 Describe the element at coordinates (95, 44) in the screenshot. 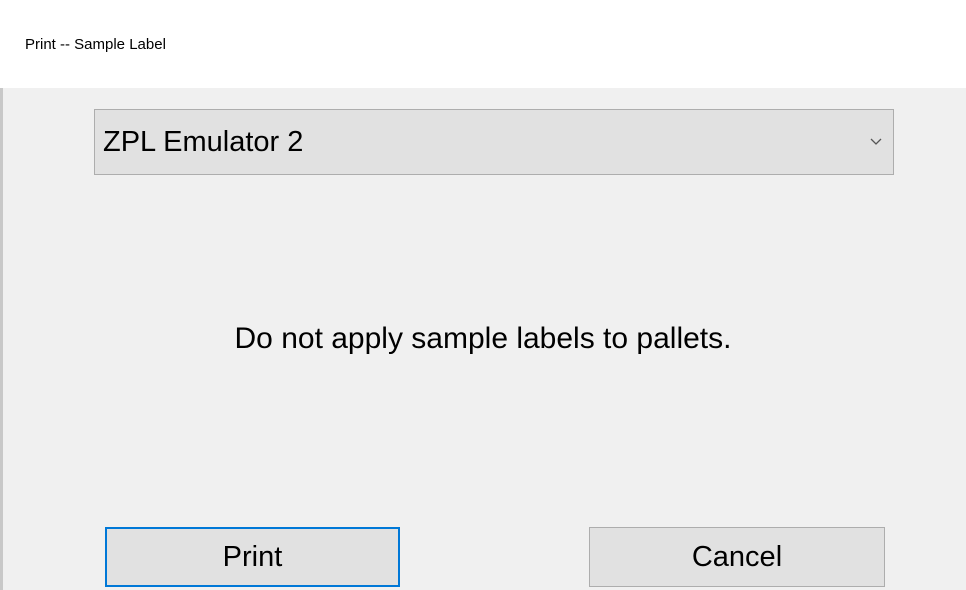

I see `window-title: Print -- Sample Label` at that location.